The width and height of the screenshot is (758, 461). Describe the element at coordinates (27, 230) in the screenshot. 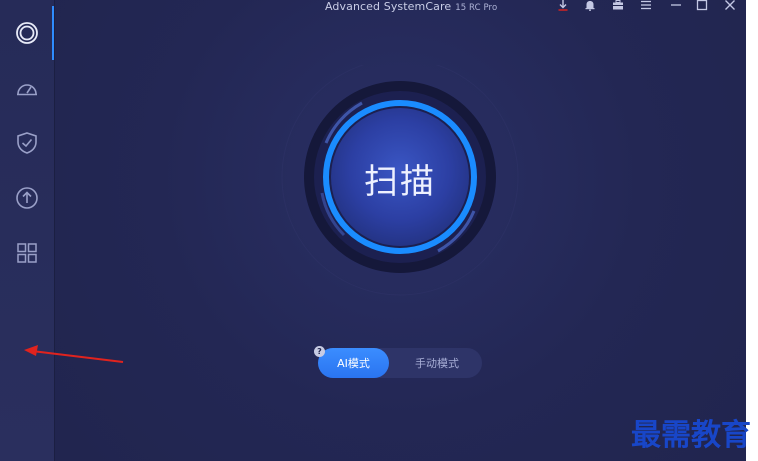

I see `sidebar` at that location.